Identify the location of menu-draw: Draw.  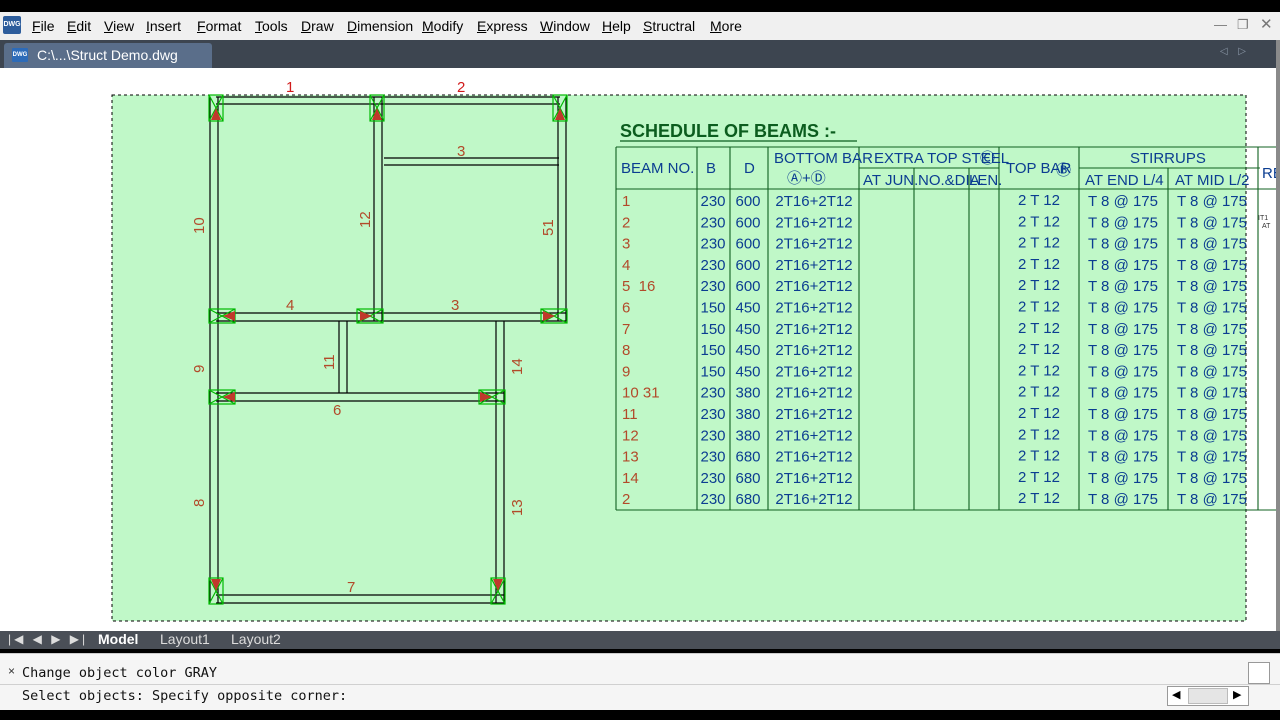
(317, 26).